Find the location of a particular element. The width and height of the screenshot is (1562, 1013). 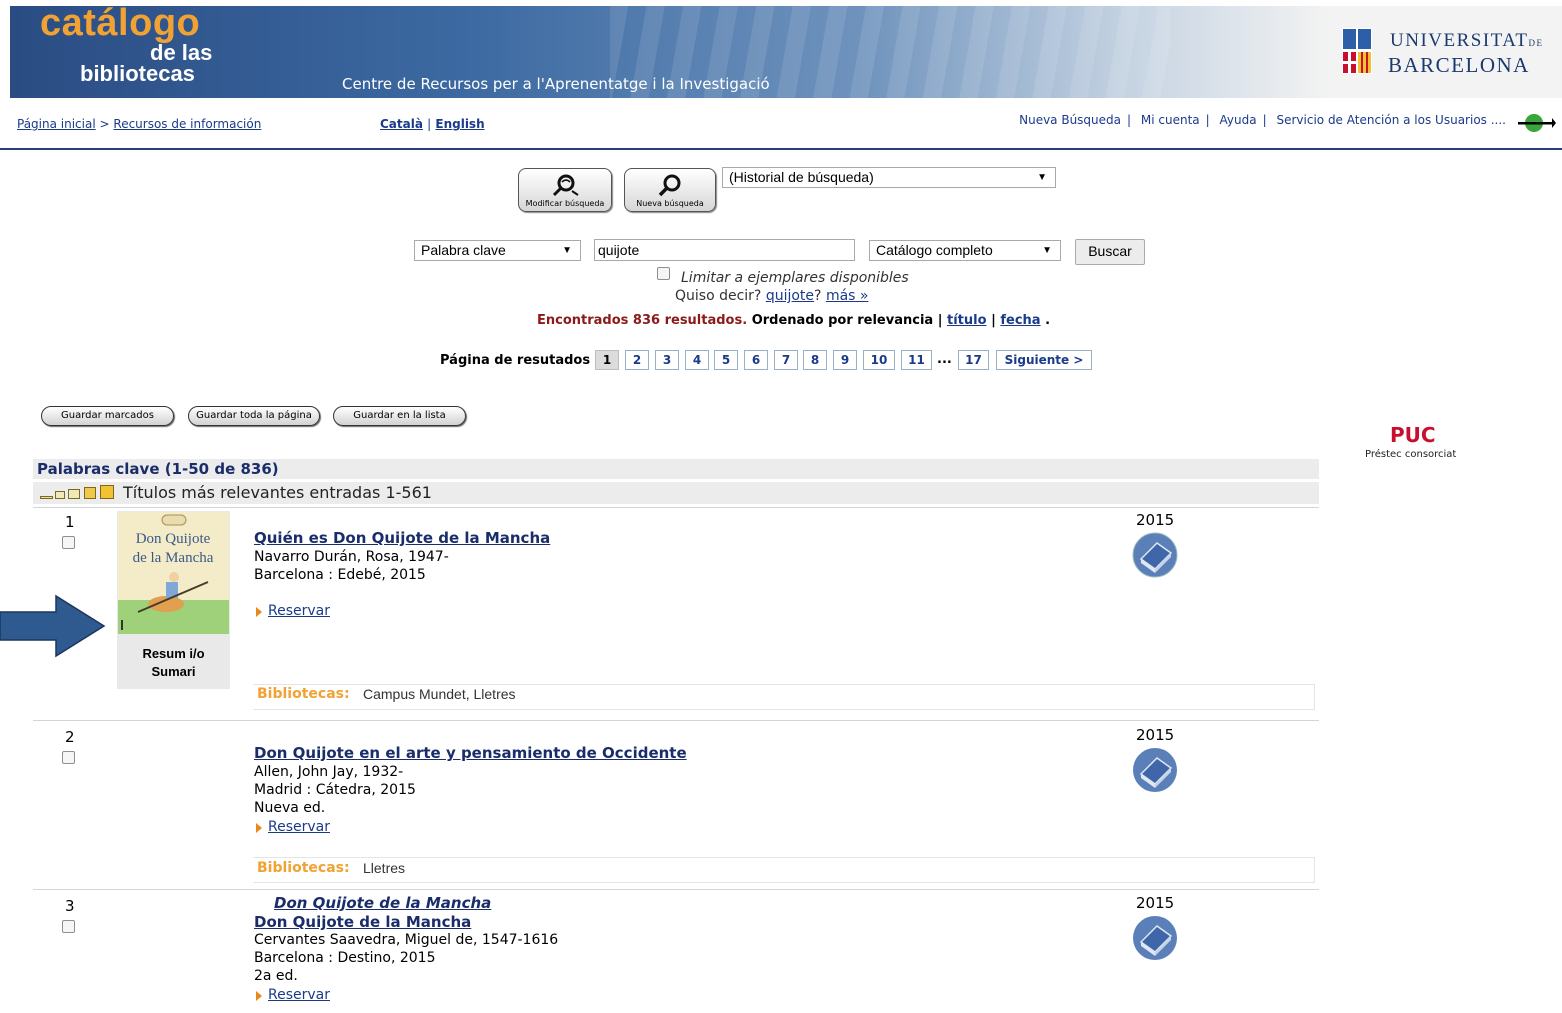

lang-catala-link: Català is located at coordinates (401, 124).